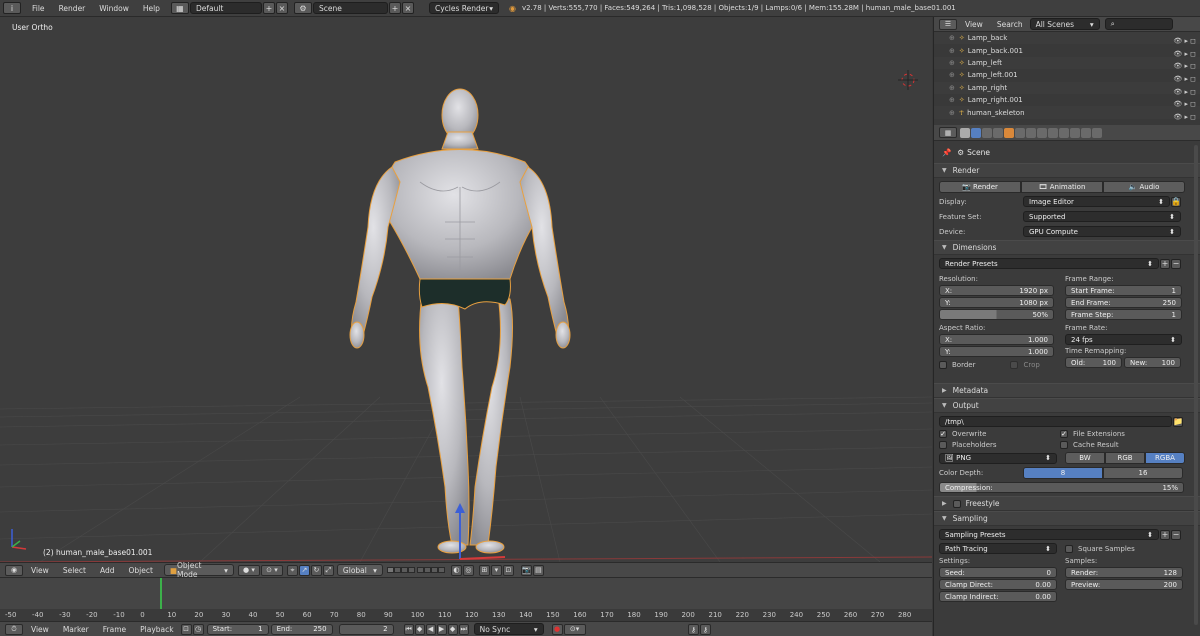 The width and height of the screenshot is (1200, 636). What do you see at coordinates (186, 629) in the screenshot?
I see `preview-range-icon: ⊡` at bounding box center [186, 629].